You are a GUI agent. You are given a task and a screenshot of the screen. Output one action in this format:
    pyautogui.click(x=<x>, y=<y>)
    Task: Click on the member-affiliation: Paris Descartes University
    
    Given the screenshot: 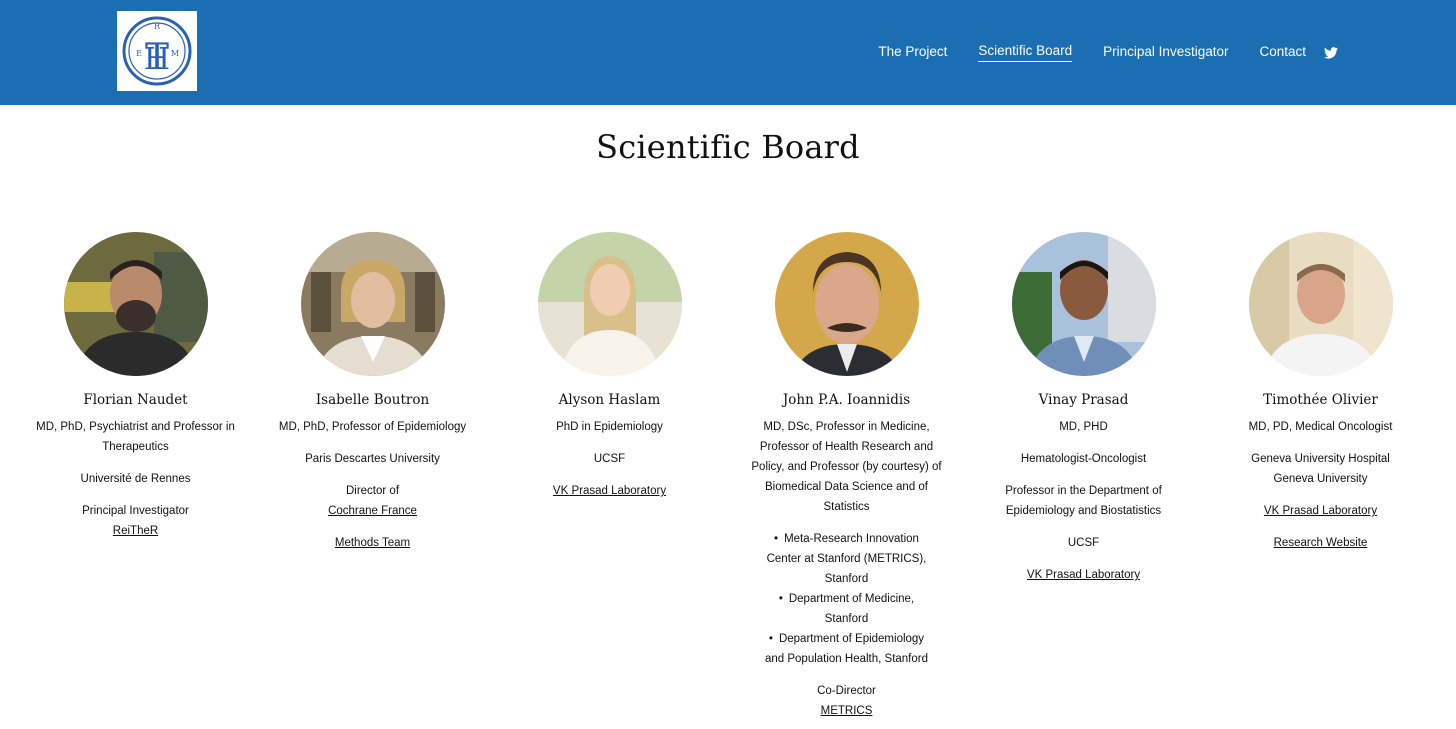 What is the action you would take?
    pyautogui.click(x=372, y=459)
    